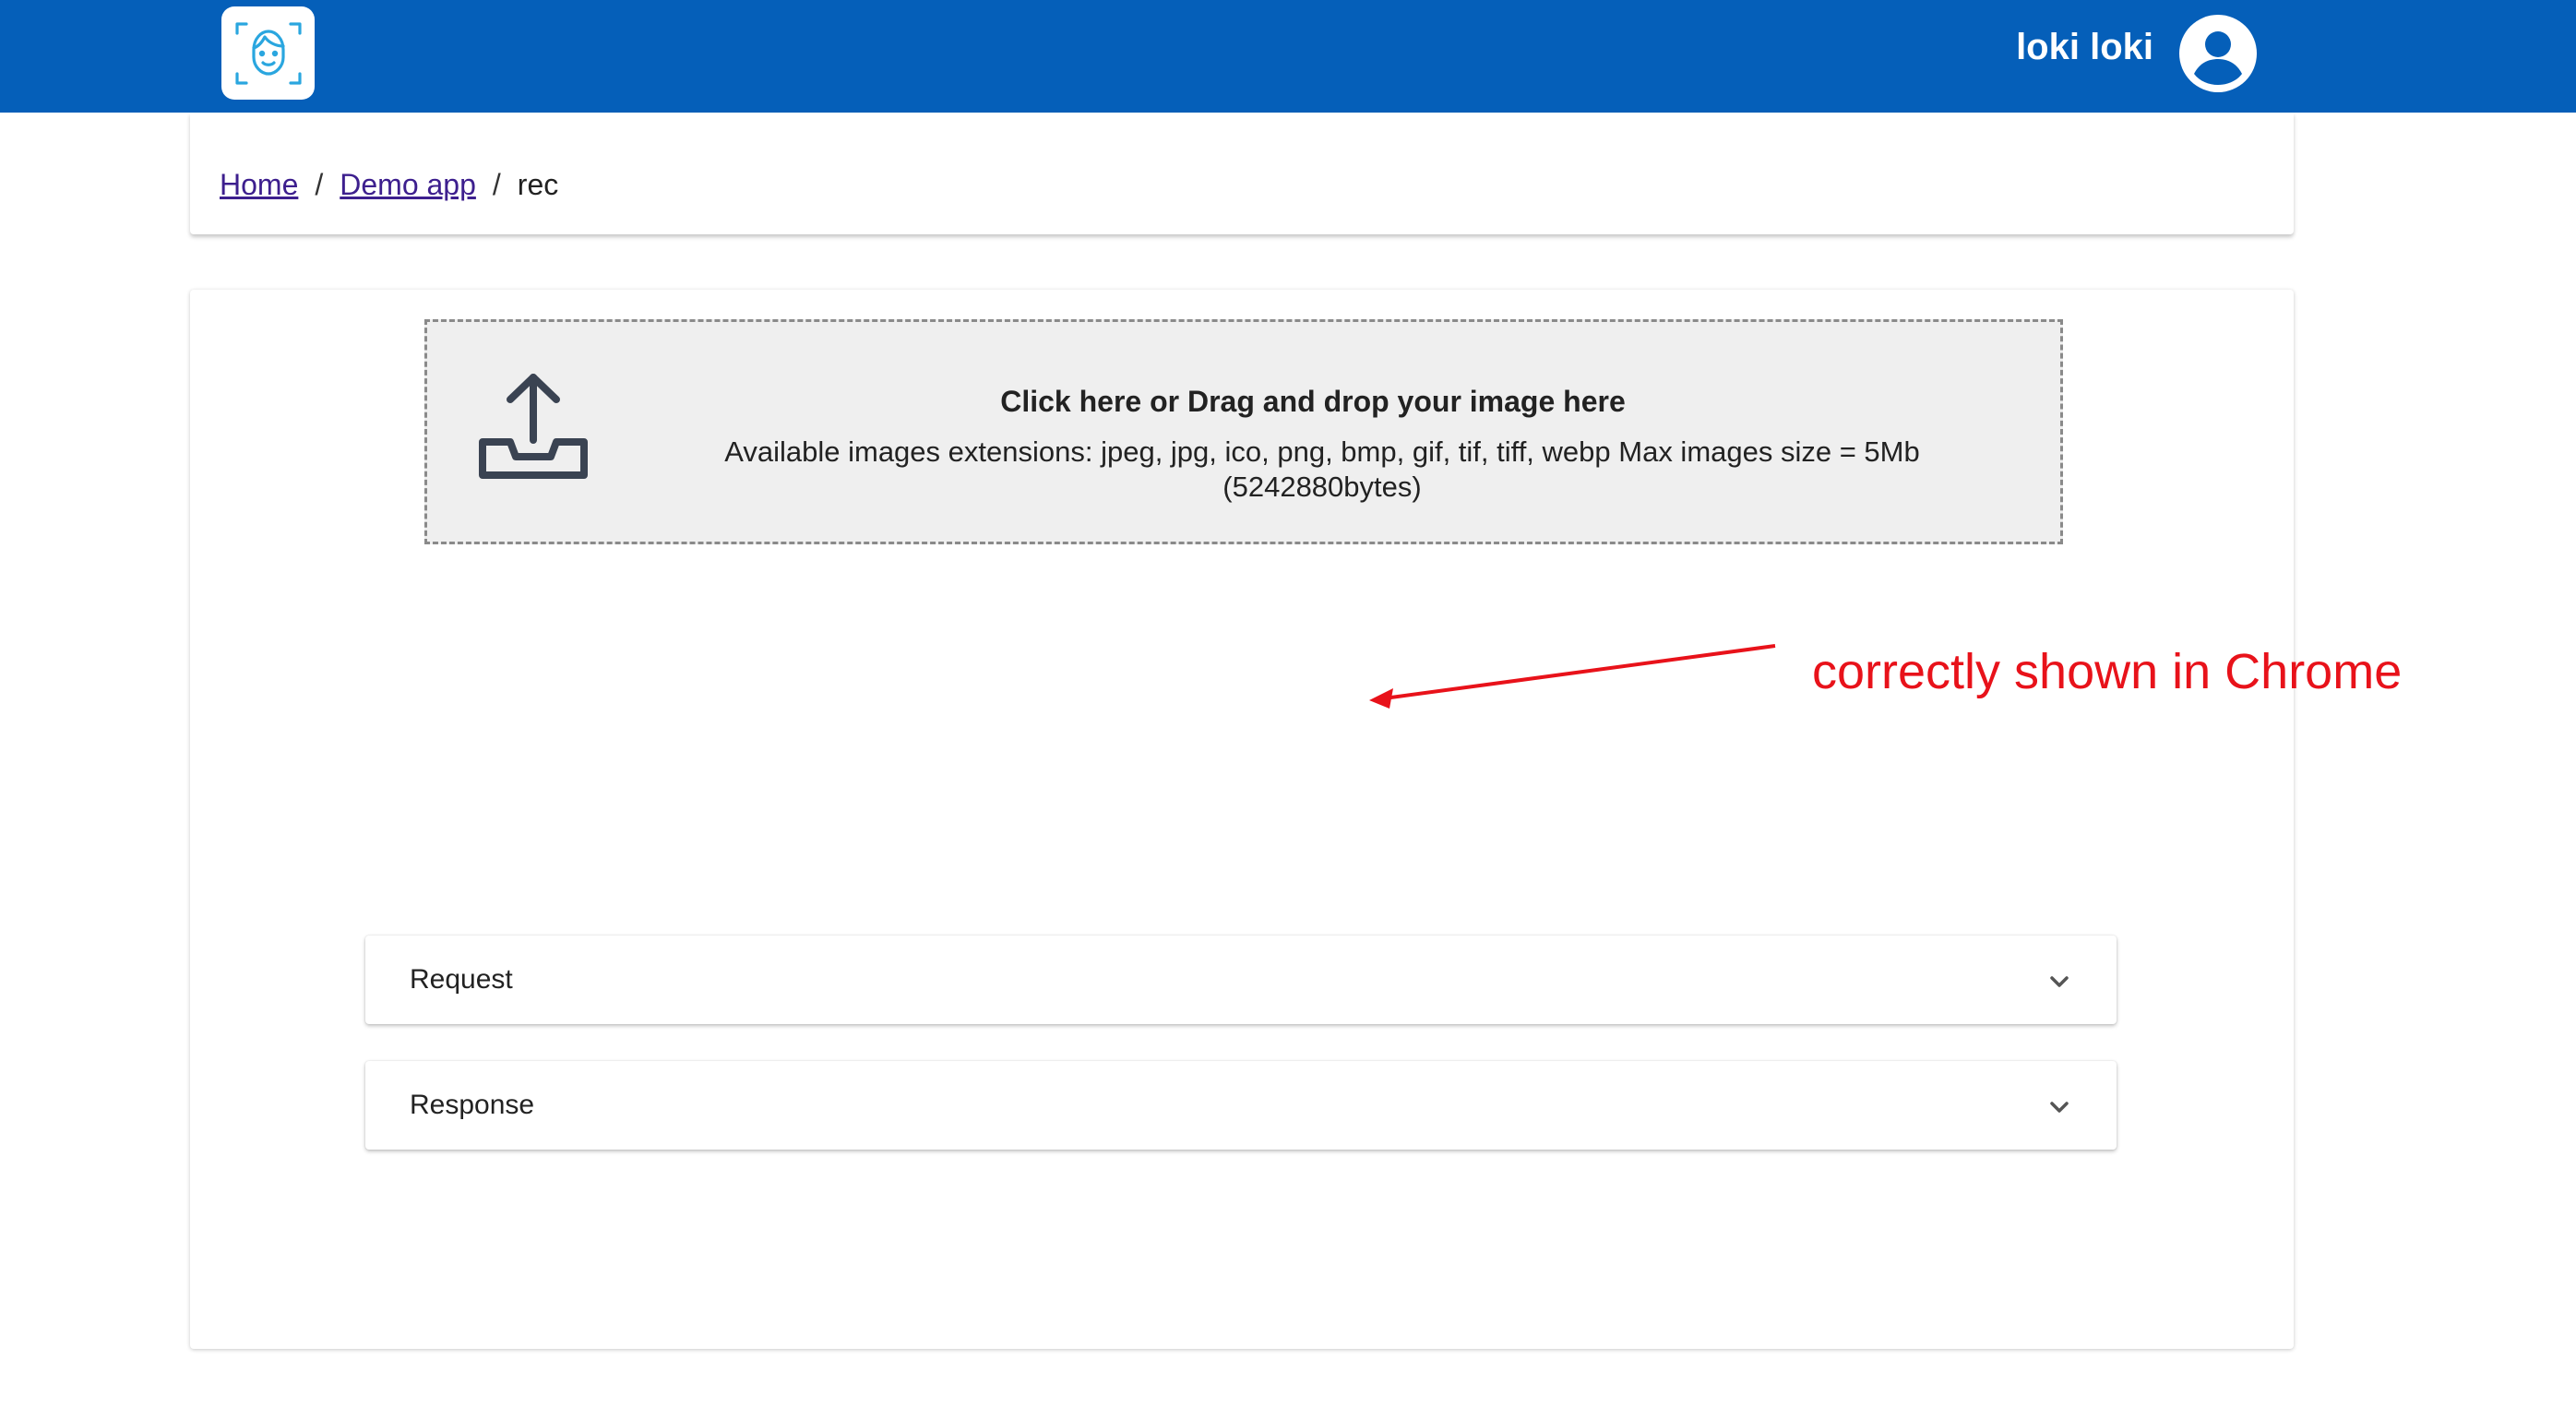 Image resolution: width=2576 pixels, height=1419 pixels. I want to click on breadcrumb-home-link: Home, so click(259, 184).